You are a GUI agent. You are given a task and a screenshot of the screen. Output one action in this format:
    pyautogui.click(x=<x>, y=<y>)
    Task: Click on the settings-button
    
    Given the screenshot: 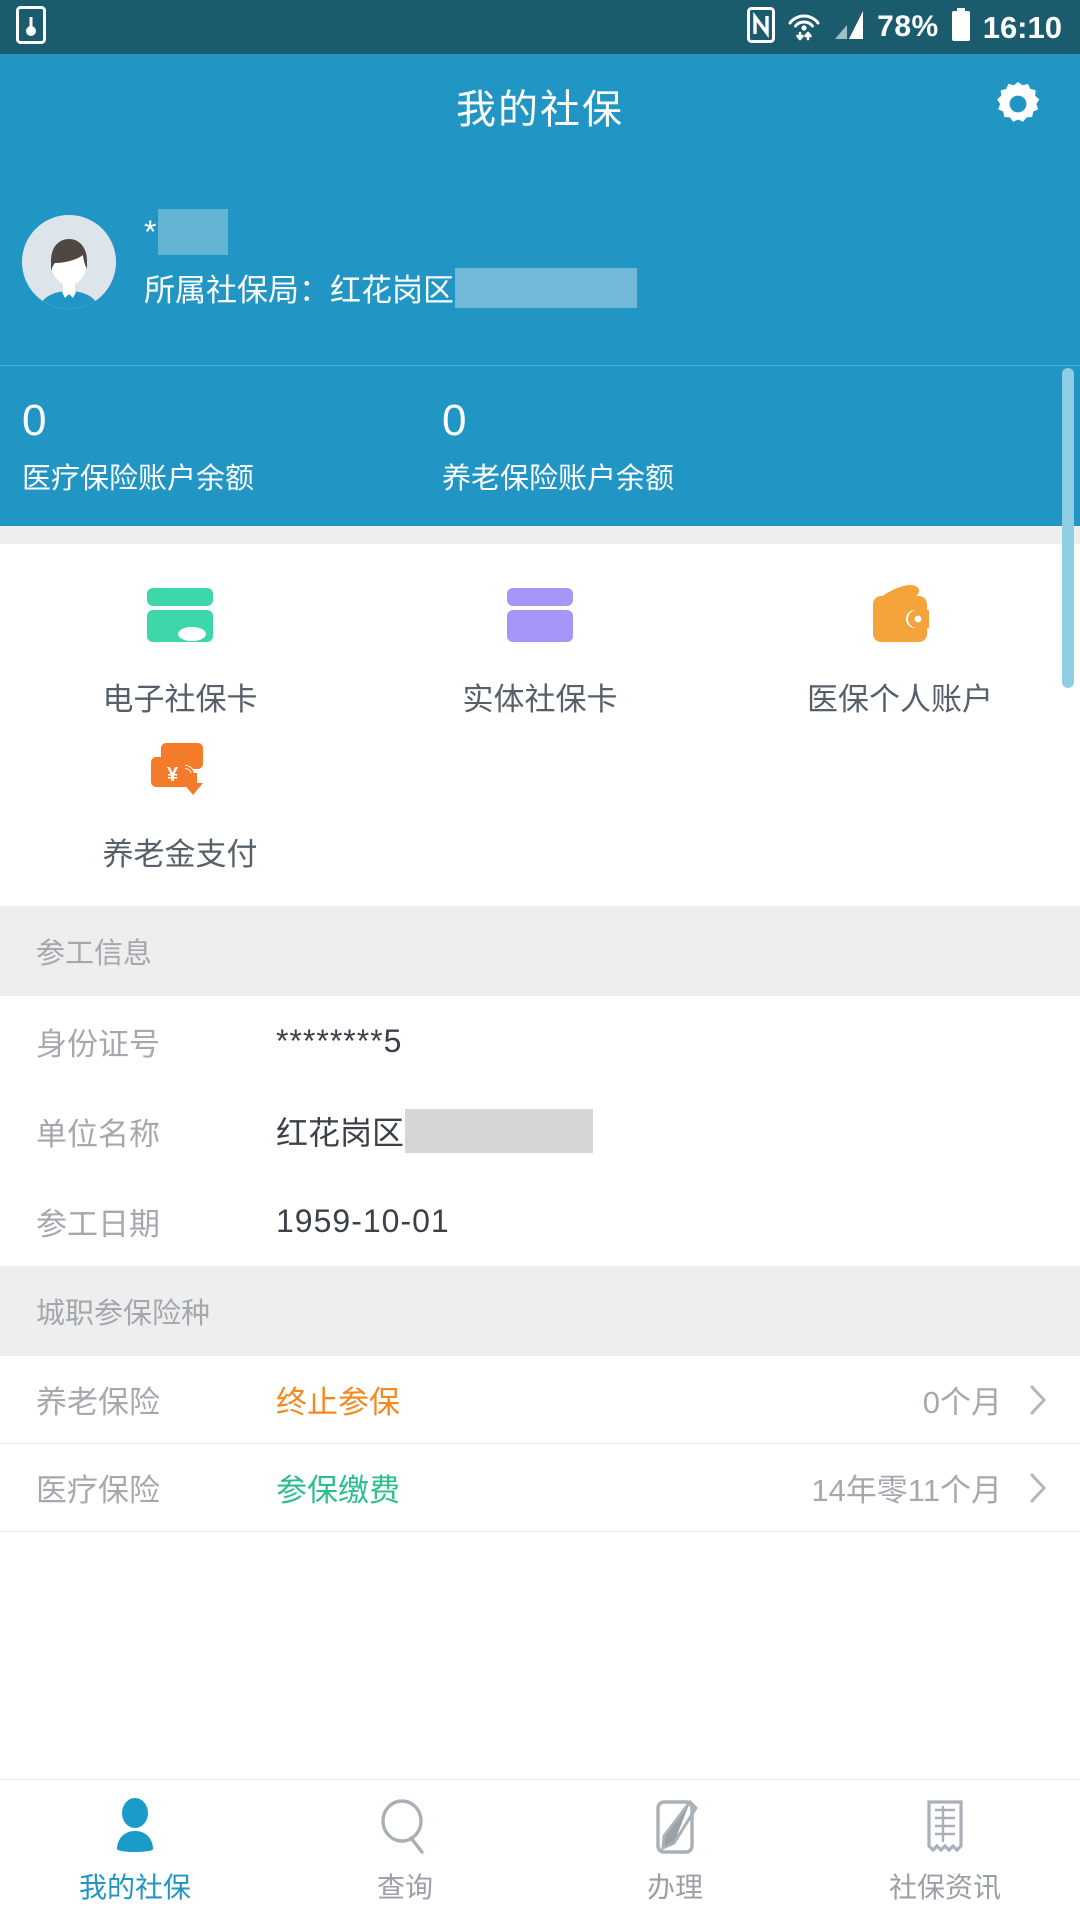 What is the action you would take?
    pyautogui.click(x=1018, y=106)
    